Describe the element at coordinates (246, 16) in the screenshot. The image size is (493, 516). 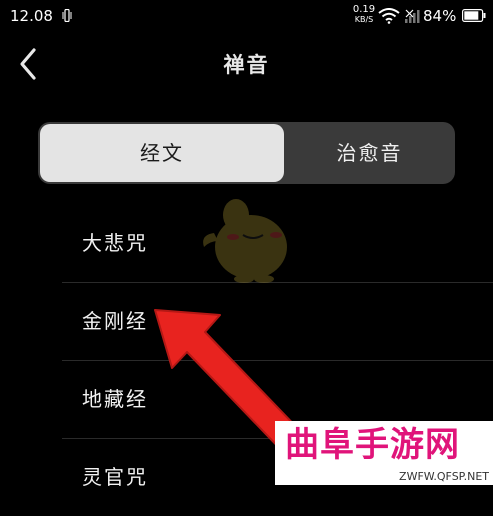
I see `status-bar: 12.08 0.19 KB/S 84%` at that location.